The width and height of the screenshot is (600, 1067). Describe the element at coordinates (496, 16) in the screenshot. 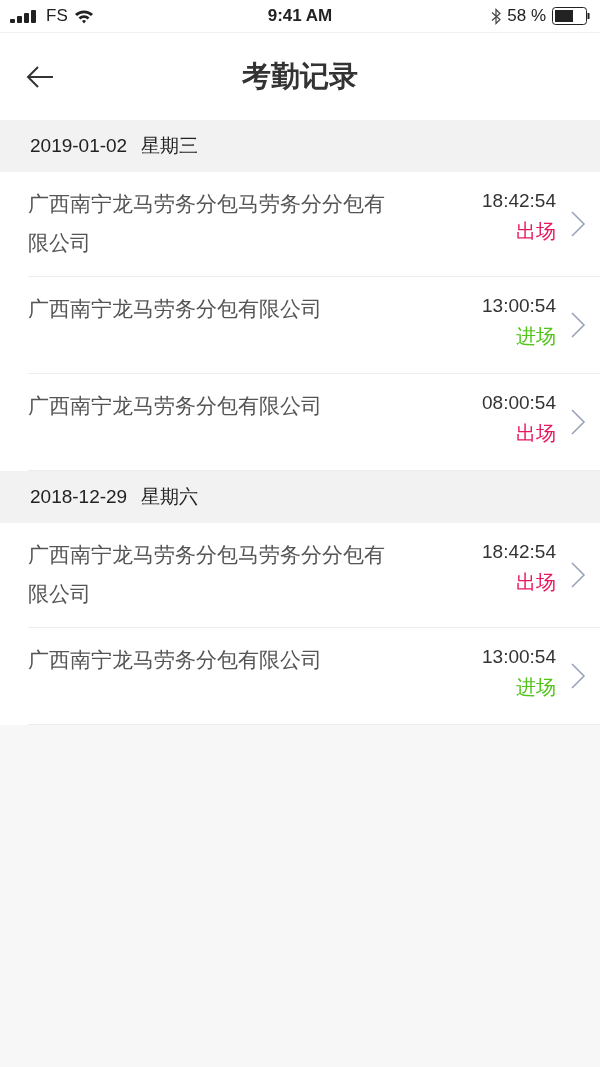

I see `bluetooth-icon` at that location.